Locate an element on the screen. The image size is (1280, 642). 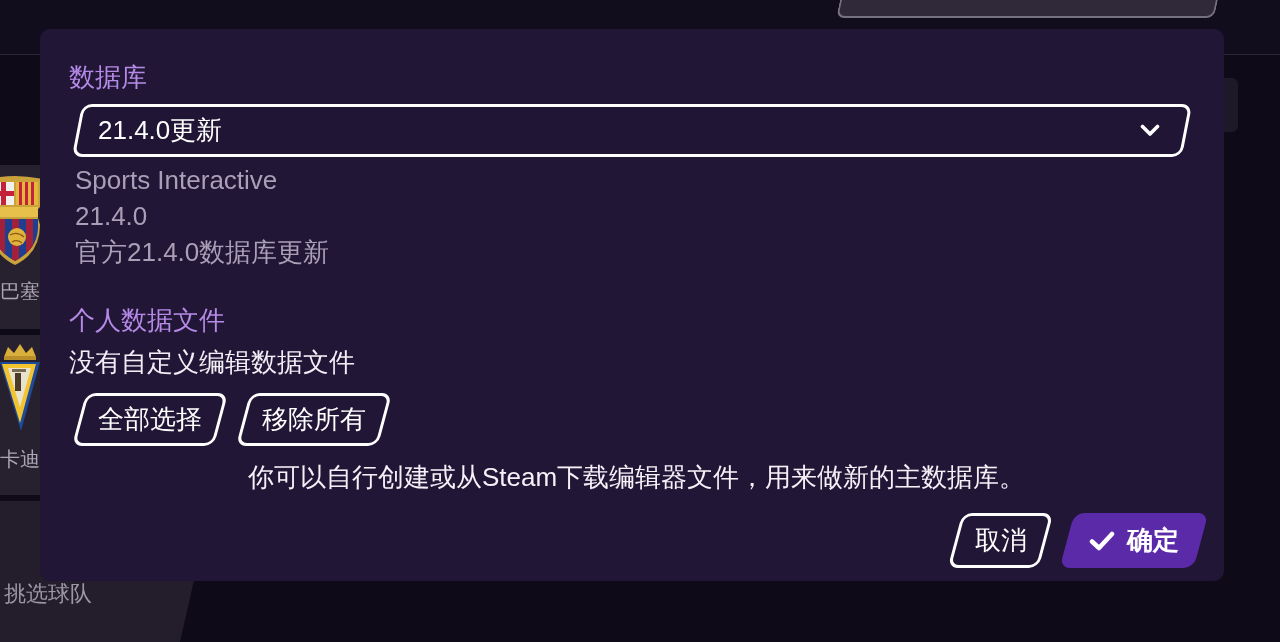
chevron-down-icon is located at coordinates (1150, 130).